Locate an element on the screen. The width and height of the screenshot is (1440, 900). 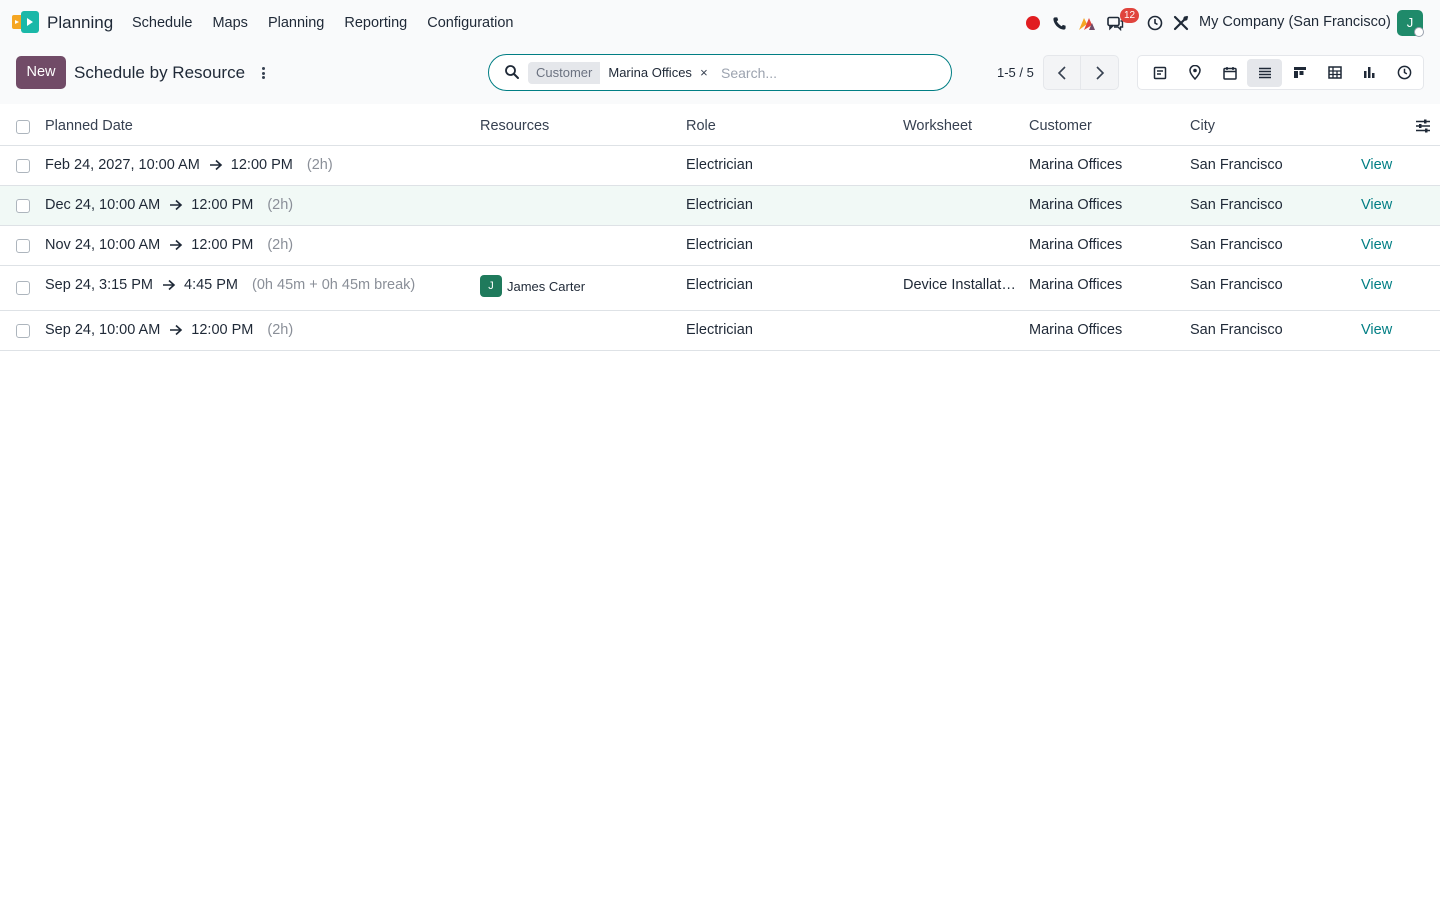
resource-cell: J James Carter is located at coordinates (532, 286).